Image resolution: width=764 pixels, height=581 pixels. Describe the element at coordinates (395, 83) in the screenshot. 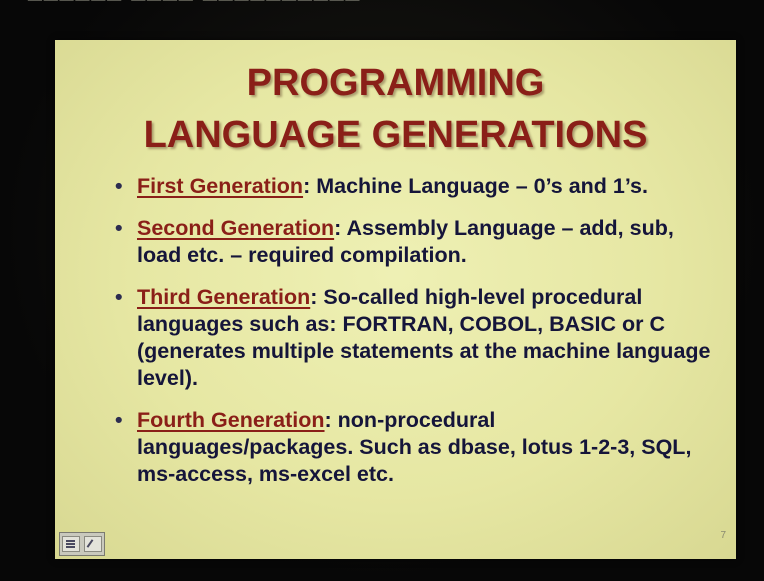

I see `slide-title-line-1: PROGRAMMING` at that location.